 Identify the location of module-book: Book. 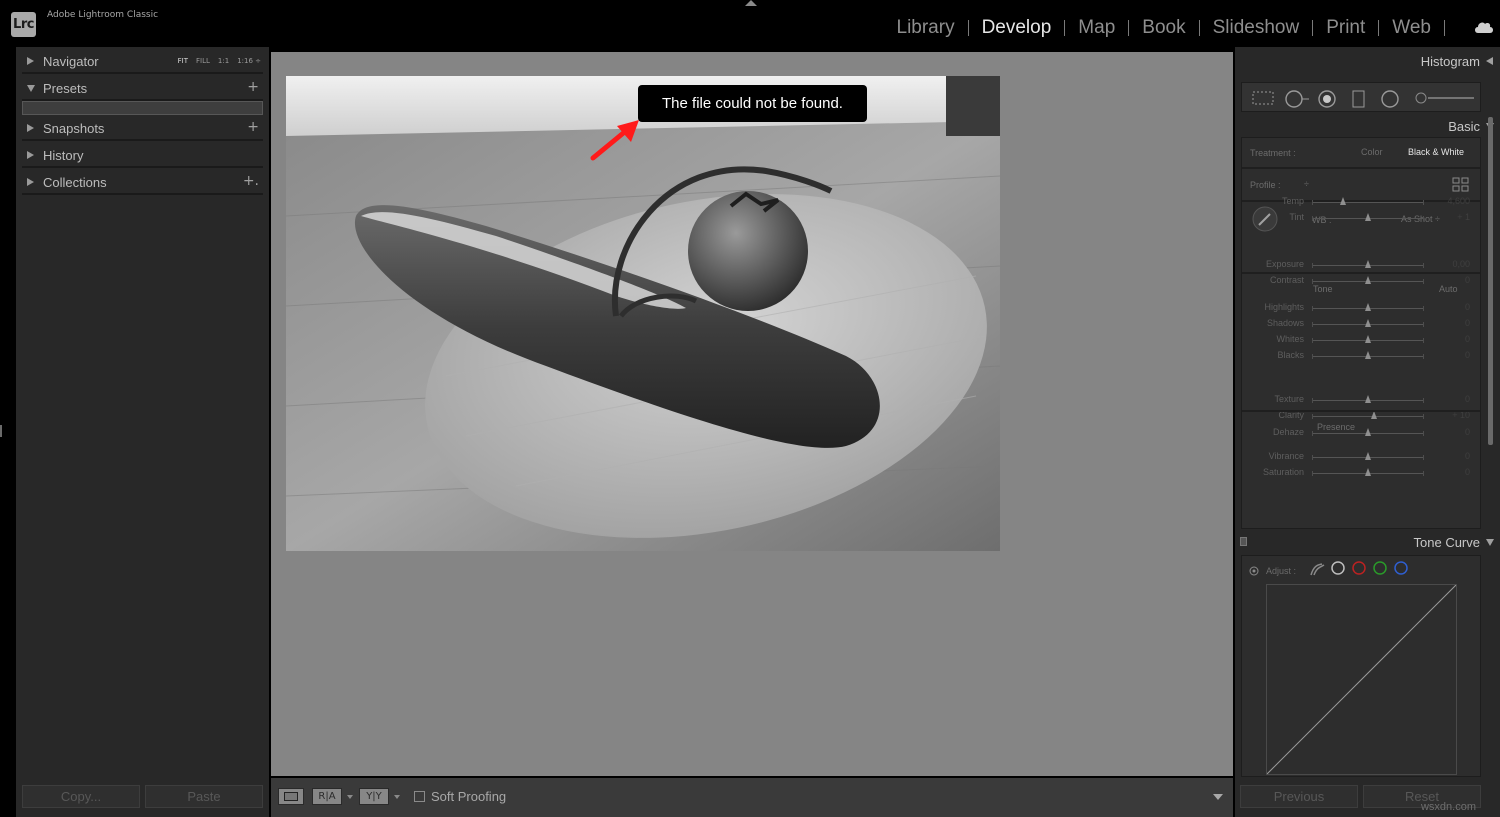
(1163, 28).